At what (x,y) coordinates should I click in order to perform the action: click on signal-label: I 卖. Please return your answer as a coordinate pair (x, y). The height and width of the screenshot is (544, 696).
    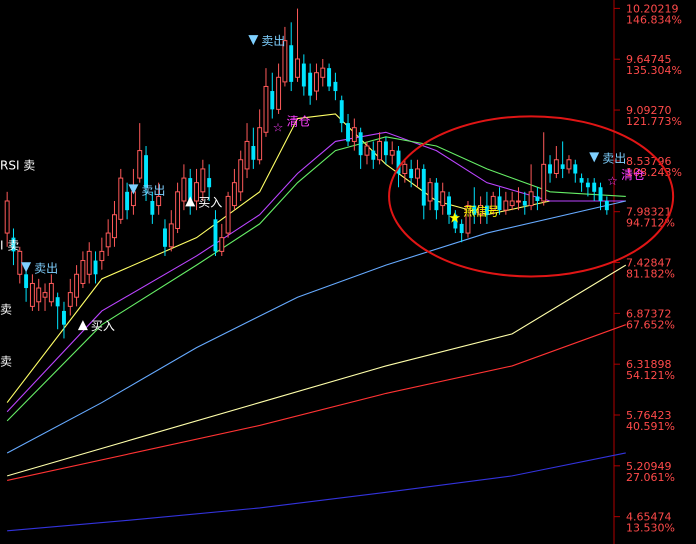
    Looking at the image, I should click on (9, 245).